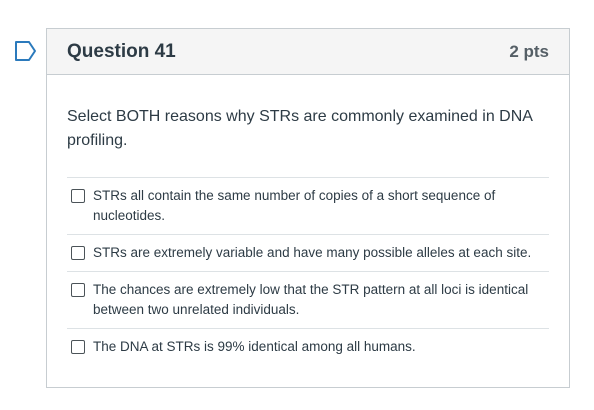 The height and width of the screenshot is (410, 594). I want to click on flag-question-icon, so click(26, 51).